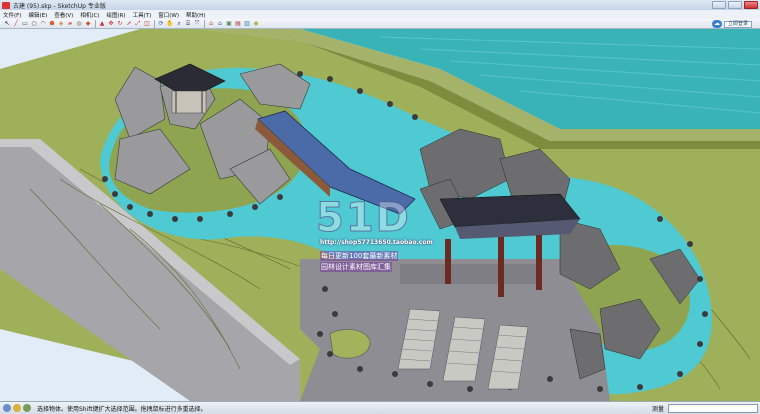 Image resolution: width=760 pixels, height=414 pixels. I want to click on share-component-icon: ▣, so click(229, 24).